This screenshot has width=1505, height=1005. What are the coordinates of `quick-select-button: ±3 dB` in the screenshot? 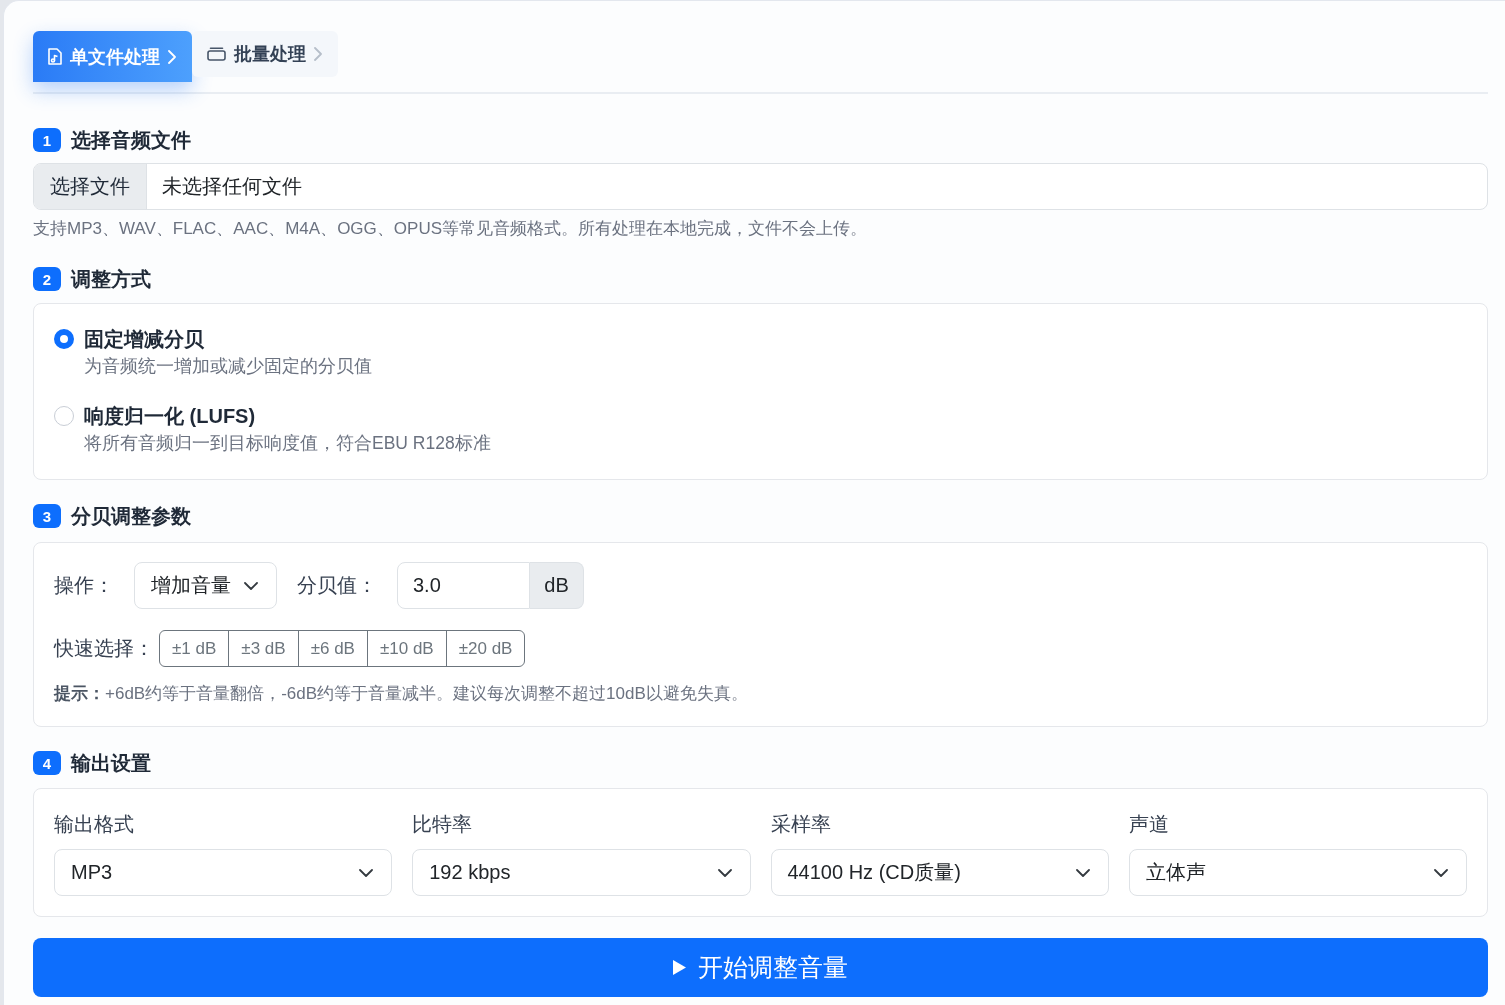 It's located at (263, 648).